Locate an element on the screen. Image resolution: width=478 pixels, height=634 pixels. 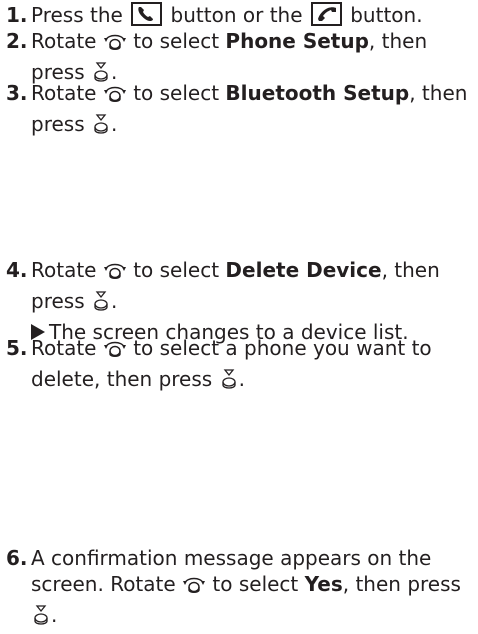
step-number: 5. is located at coordinates (17, 348).